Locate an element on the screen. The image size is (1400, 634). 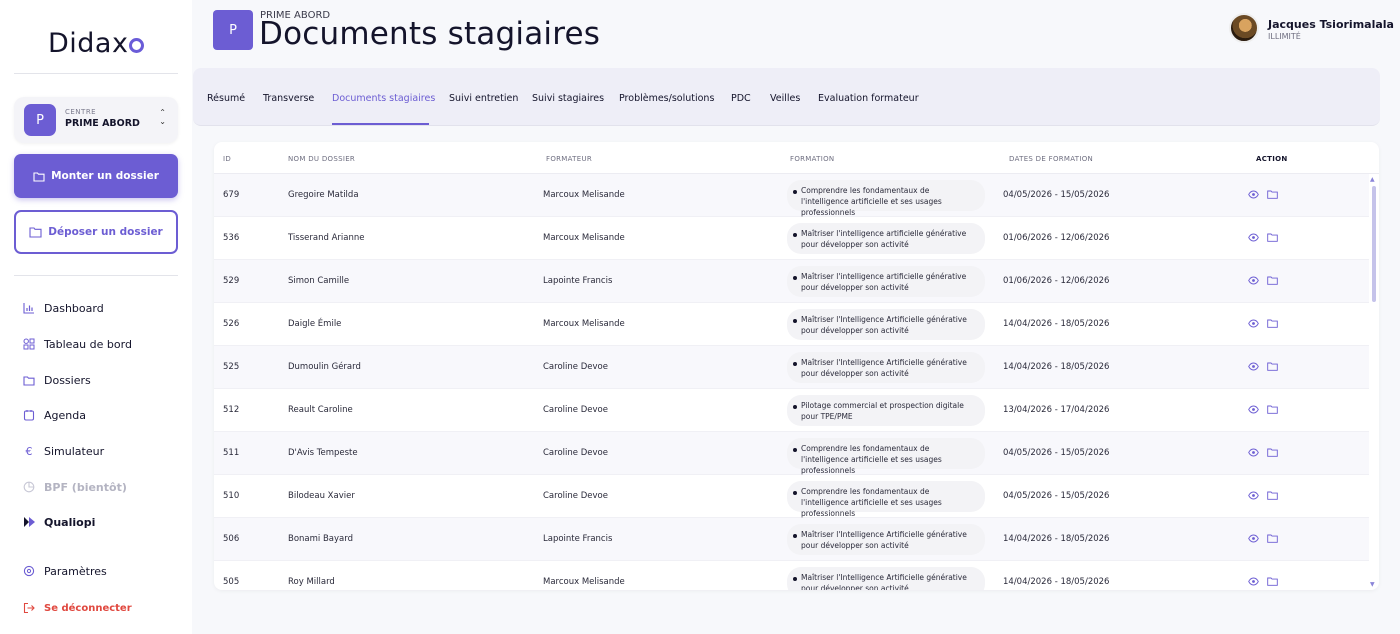
column-header-formation: FORMATION is located at coordinates (812, 159).